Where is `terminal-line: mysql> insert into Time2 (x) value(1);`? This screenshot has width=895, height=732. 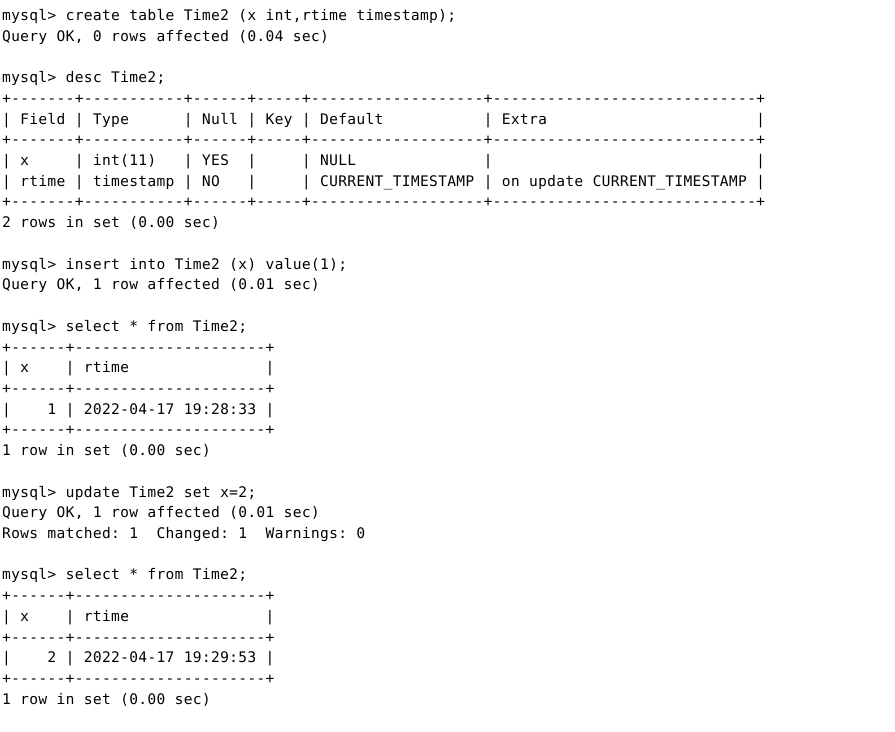
terminal-line: mysql> insert into Time2 (x) value(1); is located at coordinates (175, 264).